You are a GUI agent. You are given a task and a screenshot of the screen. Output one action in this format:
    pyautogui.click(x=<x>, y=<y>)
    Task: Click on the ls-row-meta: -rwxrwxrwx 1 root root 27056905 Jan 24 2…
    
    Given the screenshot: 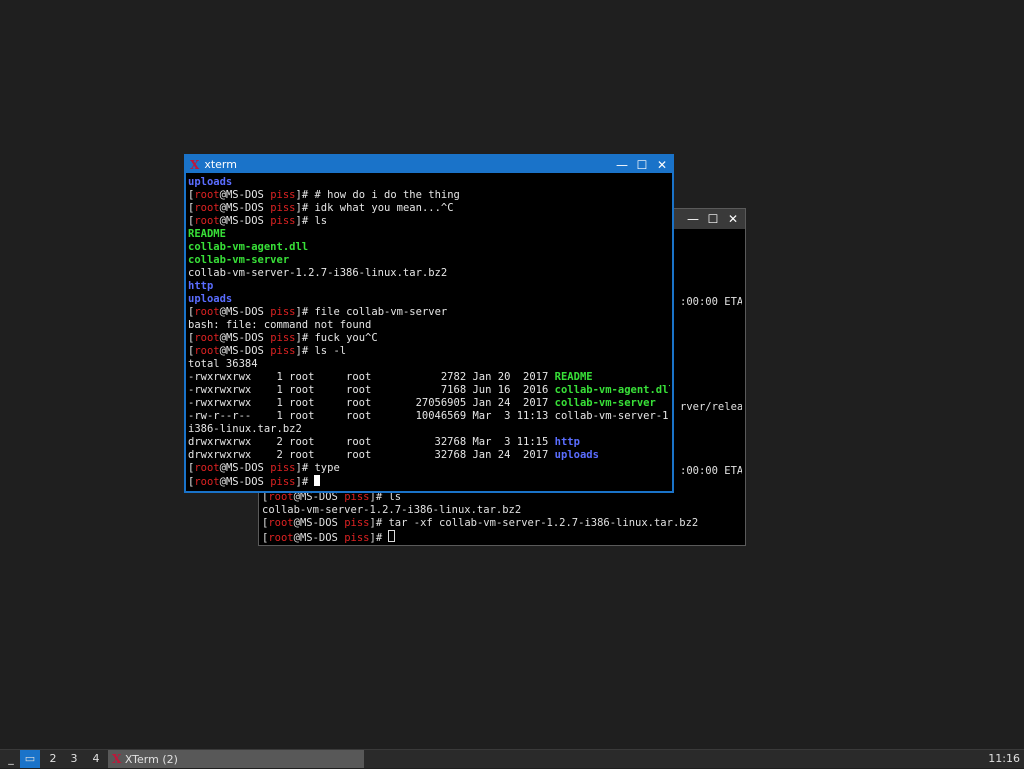 What is the action you would take?
    pyautogui.click(x=371, y=403)
    